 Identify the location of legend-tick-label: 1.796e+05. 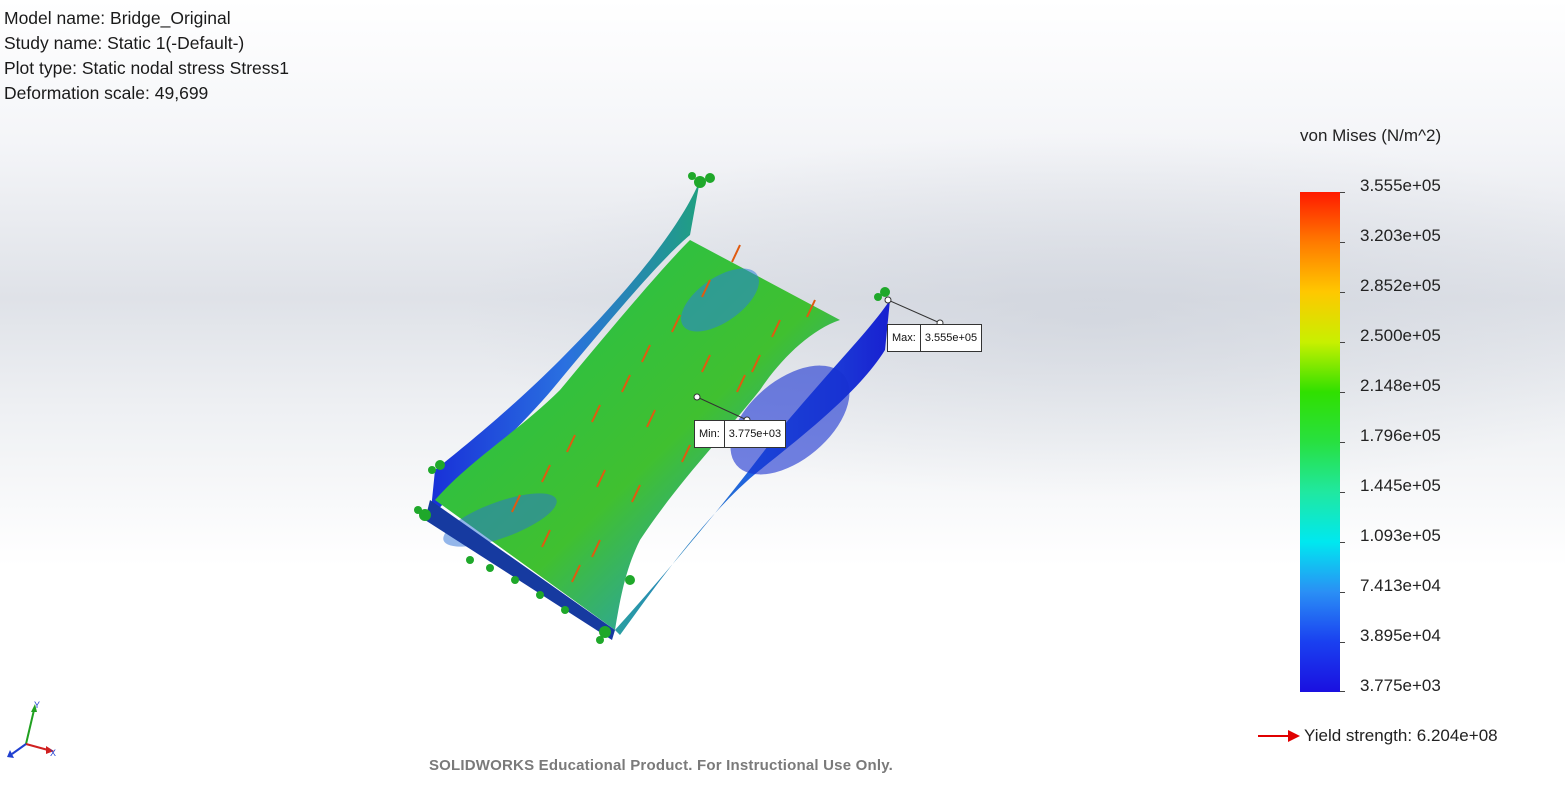
(1400, 435).